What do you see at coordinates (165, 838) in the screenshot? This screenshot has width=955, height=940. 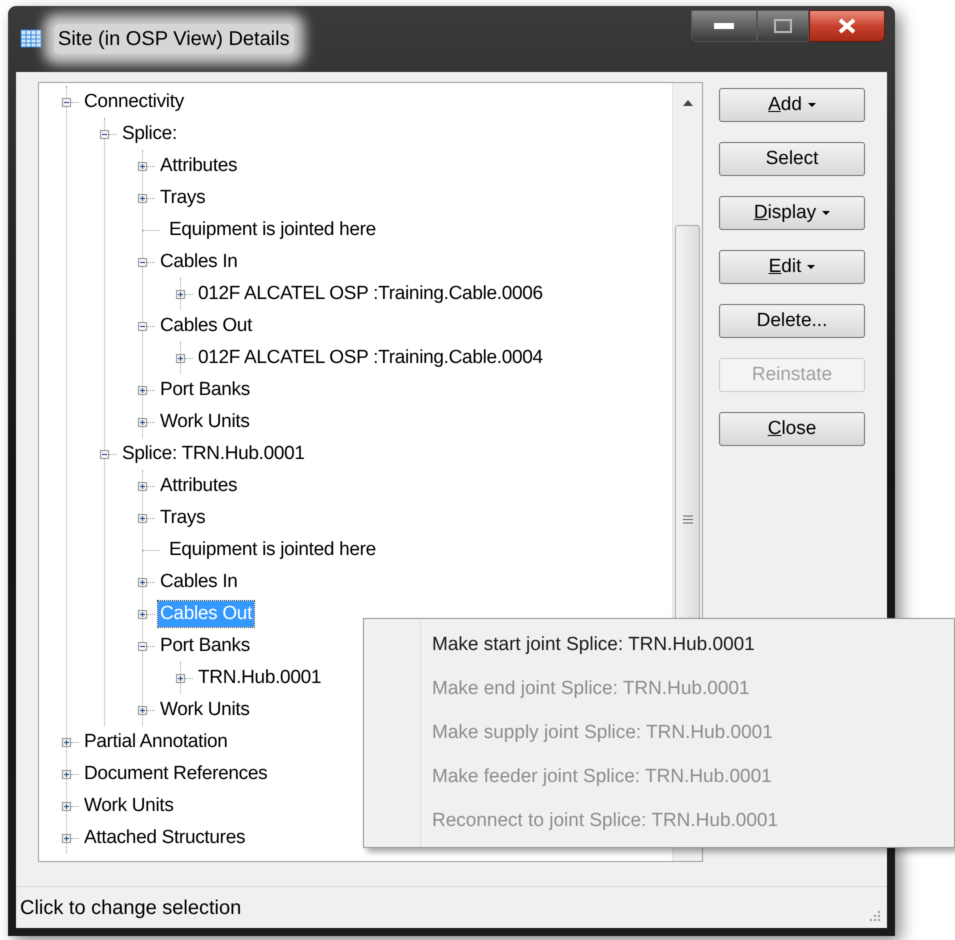 I see `tree-item: Attached Structures` at bounding box center [165, 838].